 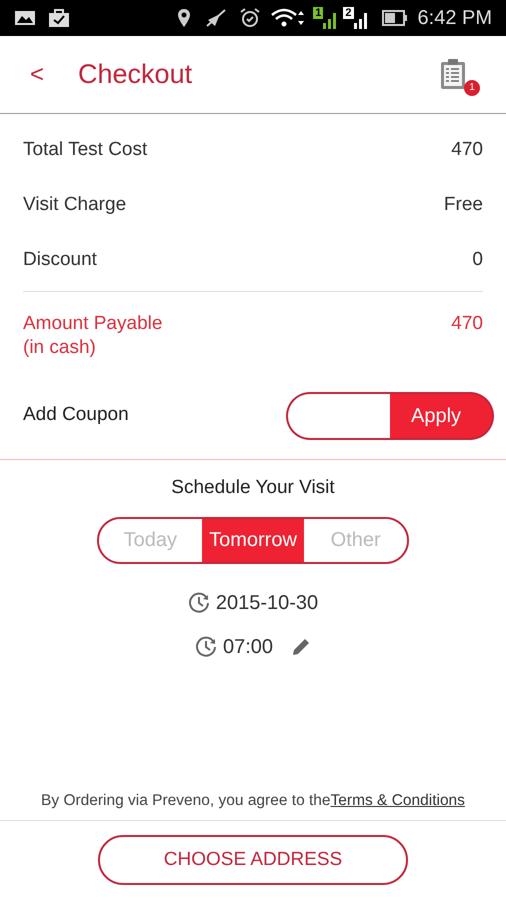 What do you see at coordinates (37, 74) in the screenshot?
I see `back-button: <` at bounding box center [37, 74].